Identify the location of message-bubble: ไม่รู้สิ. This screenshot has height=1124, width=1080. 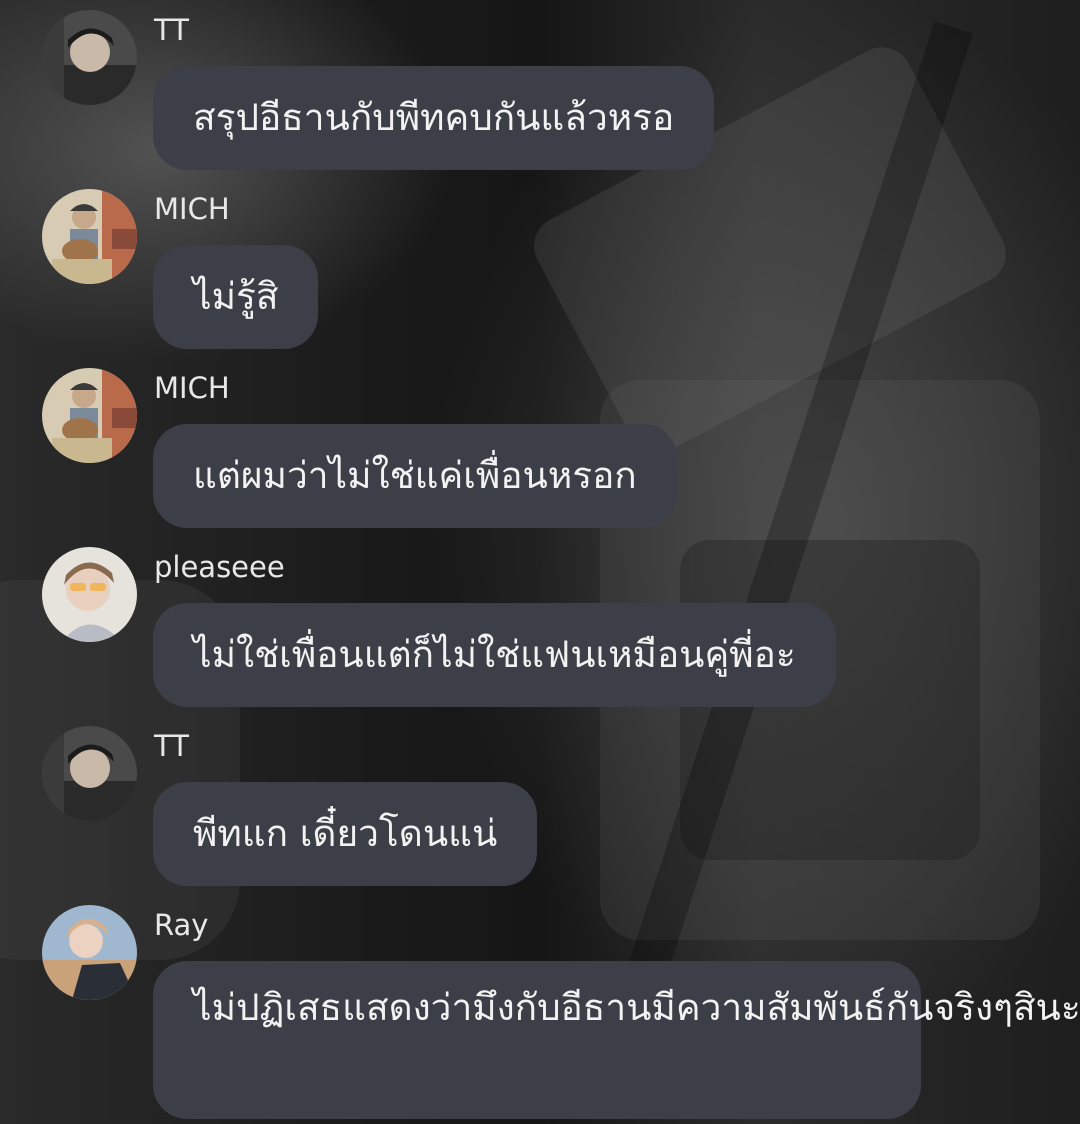
(236, 297).